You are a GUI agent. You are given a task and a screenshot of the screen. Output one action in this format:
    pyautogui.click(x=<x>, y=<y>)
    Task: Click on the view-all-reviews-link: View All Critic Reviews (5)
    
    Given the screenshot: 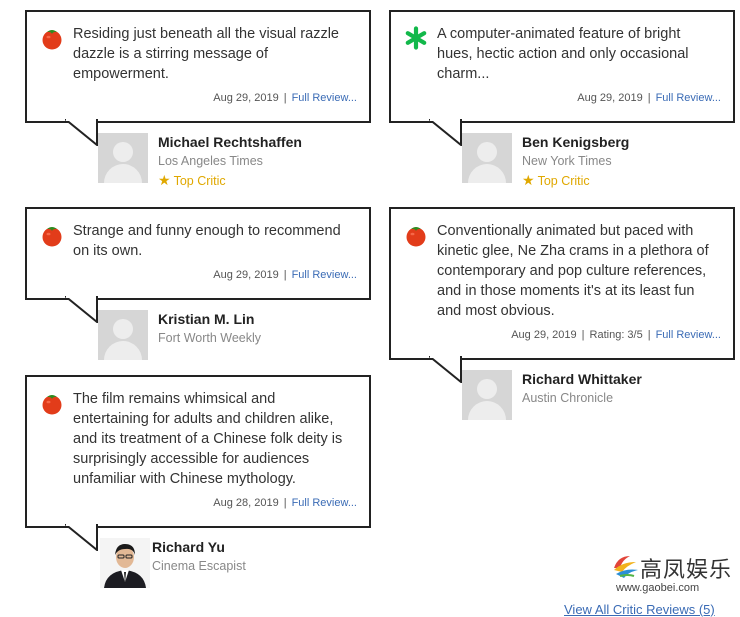 What is the action you would take?
    pyautogui.click(x=639, y=609)
    